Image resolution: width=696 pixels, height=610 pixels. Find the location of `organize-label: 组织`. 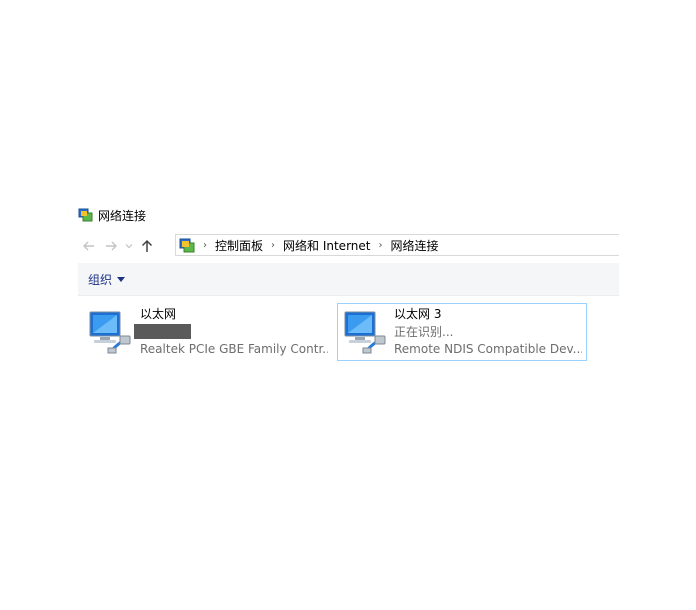

organize-label: 组织 is located at coordinates (100, 279).